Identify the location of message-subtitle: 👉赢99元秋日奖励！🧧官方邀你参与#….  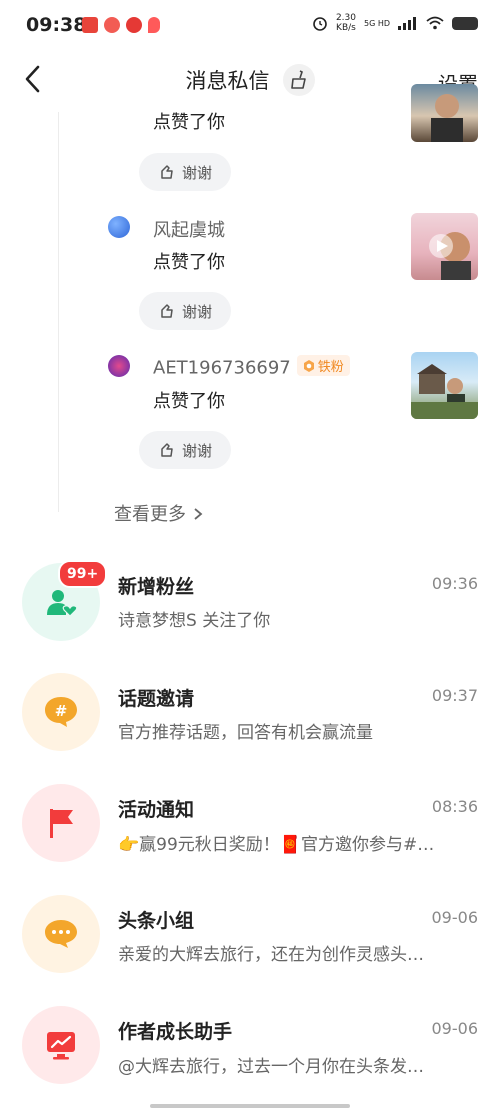
(276, 845).